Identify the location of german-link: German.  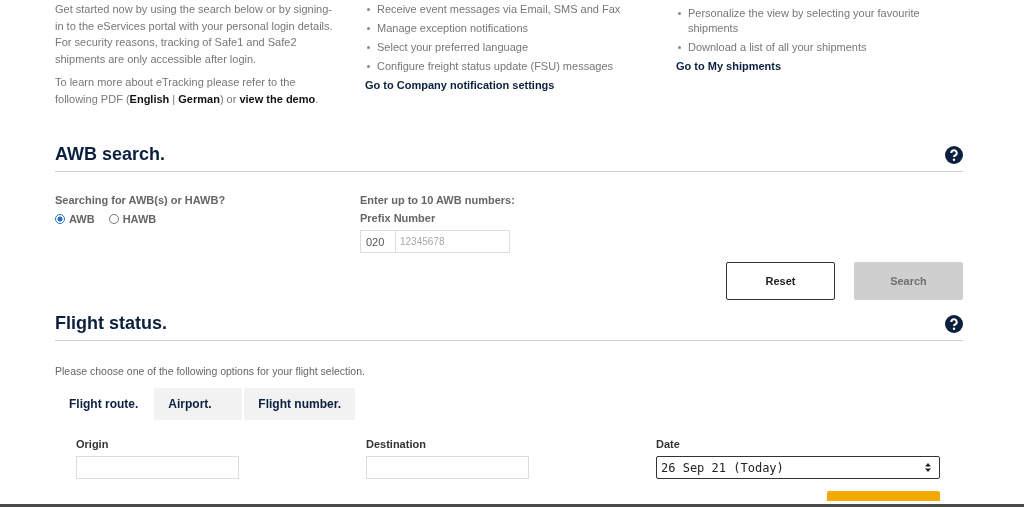
(199, 98).